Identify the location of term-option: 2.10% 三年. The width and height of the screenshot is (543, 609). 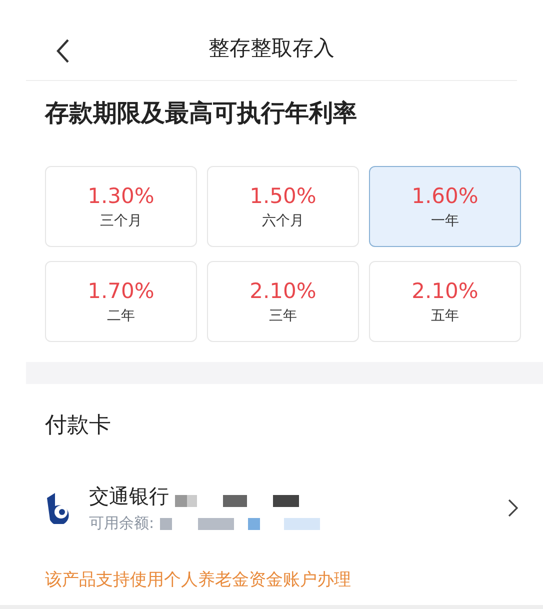
(283, 301).